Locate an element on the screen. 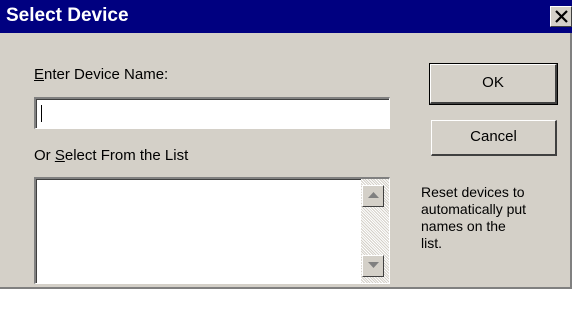 This screenshot has height=311, width=574. scroll-down-button is located at coordinates (373, 266).